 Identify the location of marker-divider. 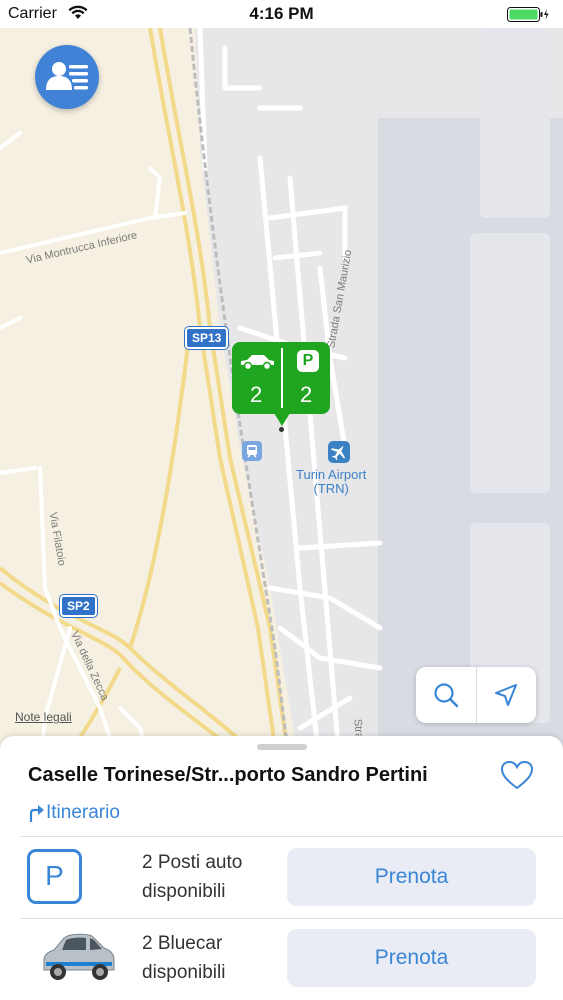
(282, 378).